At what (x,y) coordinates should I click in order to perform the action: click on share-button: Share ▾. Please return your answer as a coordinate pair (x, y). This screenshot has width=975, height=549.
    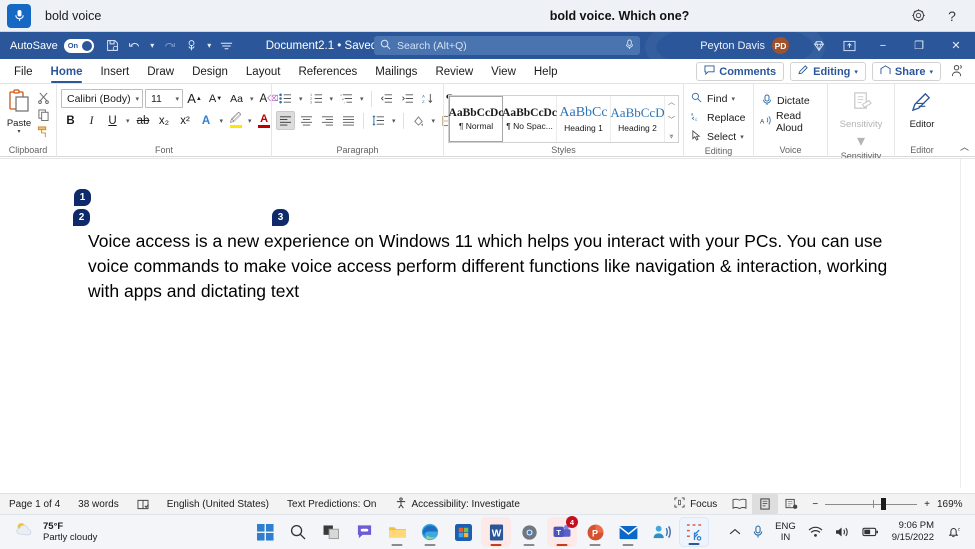
    Looking at the image, I should click on (906, 71).